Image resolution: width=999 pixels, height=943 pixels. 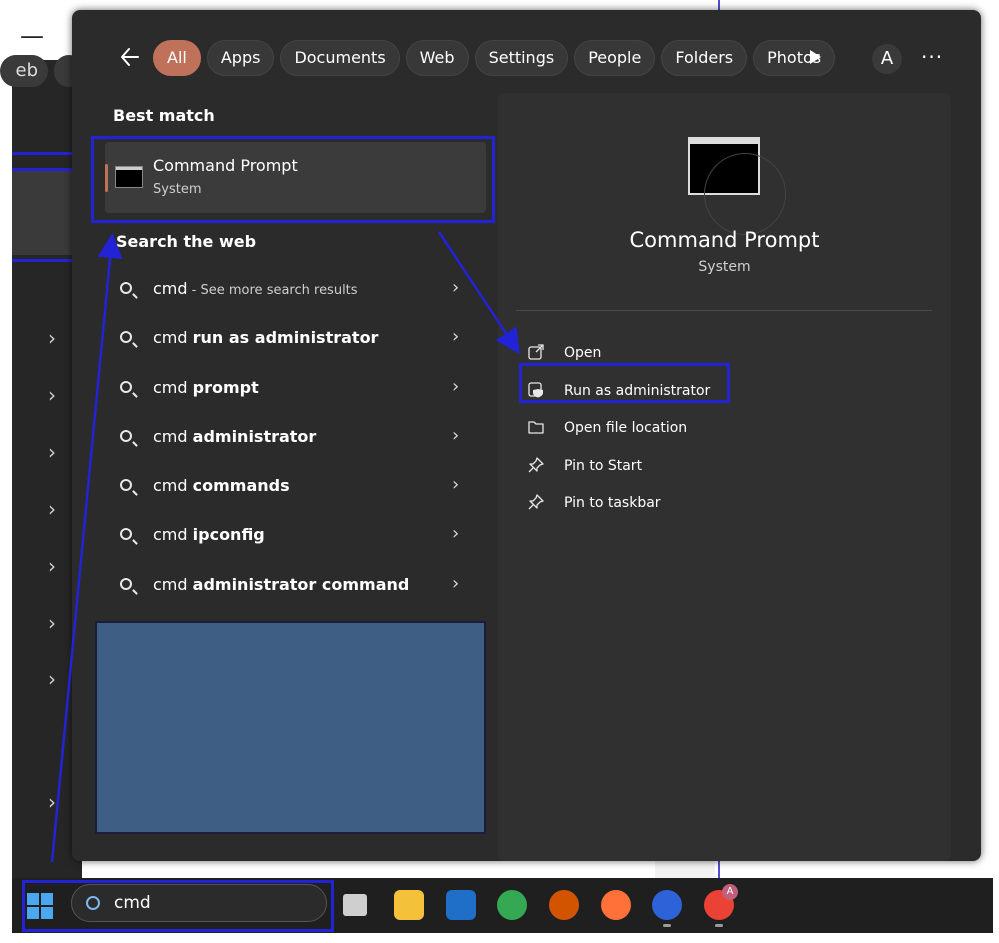 What do you see at coordinates (86, 548) in the screenshot?
I see `arrow-to-best-match` at bounding box center [86, 548].